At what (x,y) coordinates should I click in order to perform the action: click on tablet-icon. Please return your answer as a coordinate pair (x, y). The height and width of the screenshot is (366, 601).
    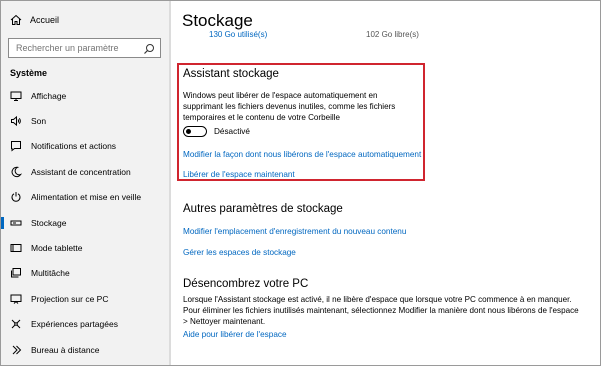
    Looking at the image, I should click on (16, 248).